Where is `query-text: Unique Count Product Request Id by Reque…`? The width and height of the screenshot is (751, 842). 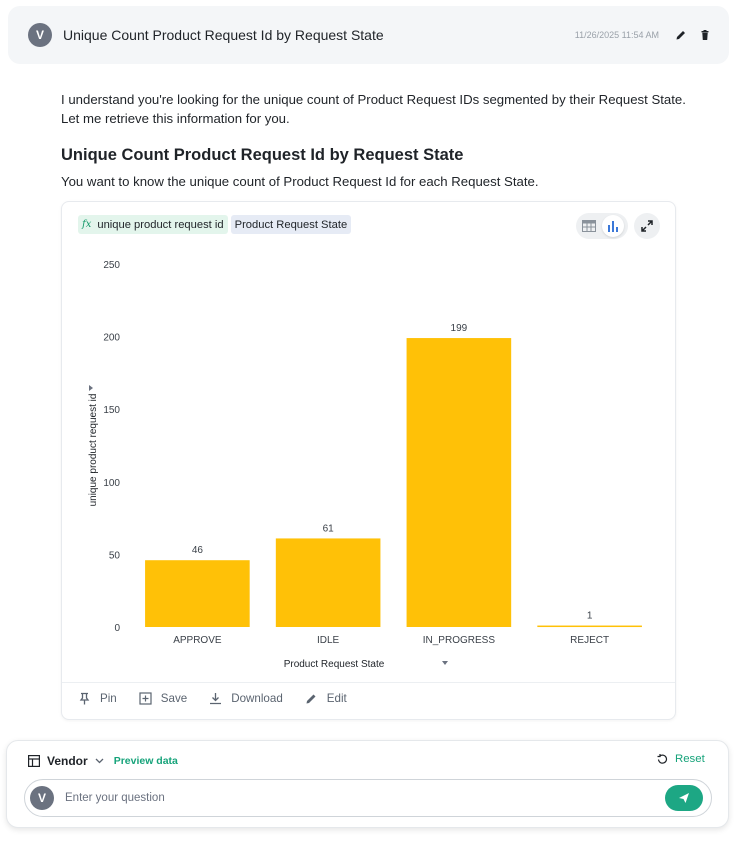 query-text: Unique Count Product Request Id by Reque… is located at coordinates (223, 35).